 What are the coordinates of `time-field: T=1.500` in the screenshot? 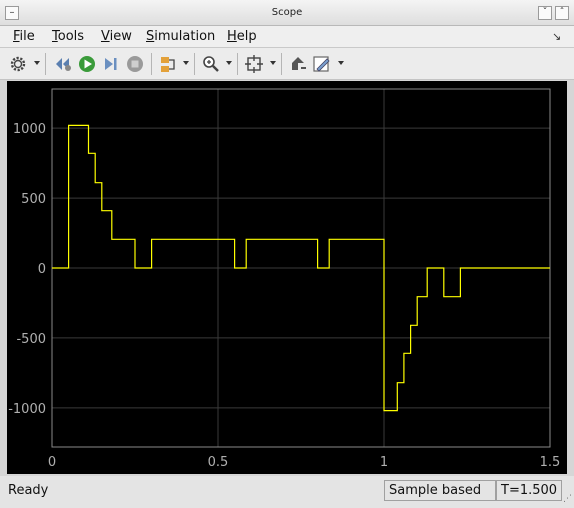 It's located at (529, 490).